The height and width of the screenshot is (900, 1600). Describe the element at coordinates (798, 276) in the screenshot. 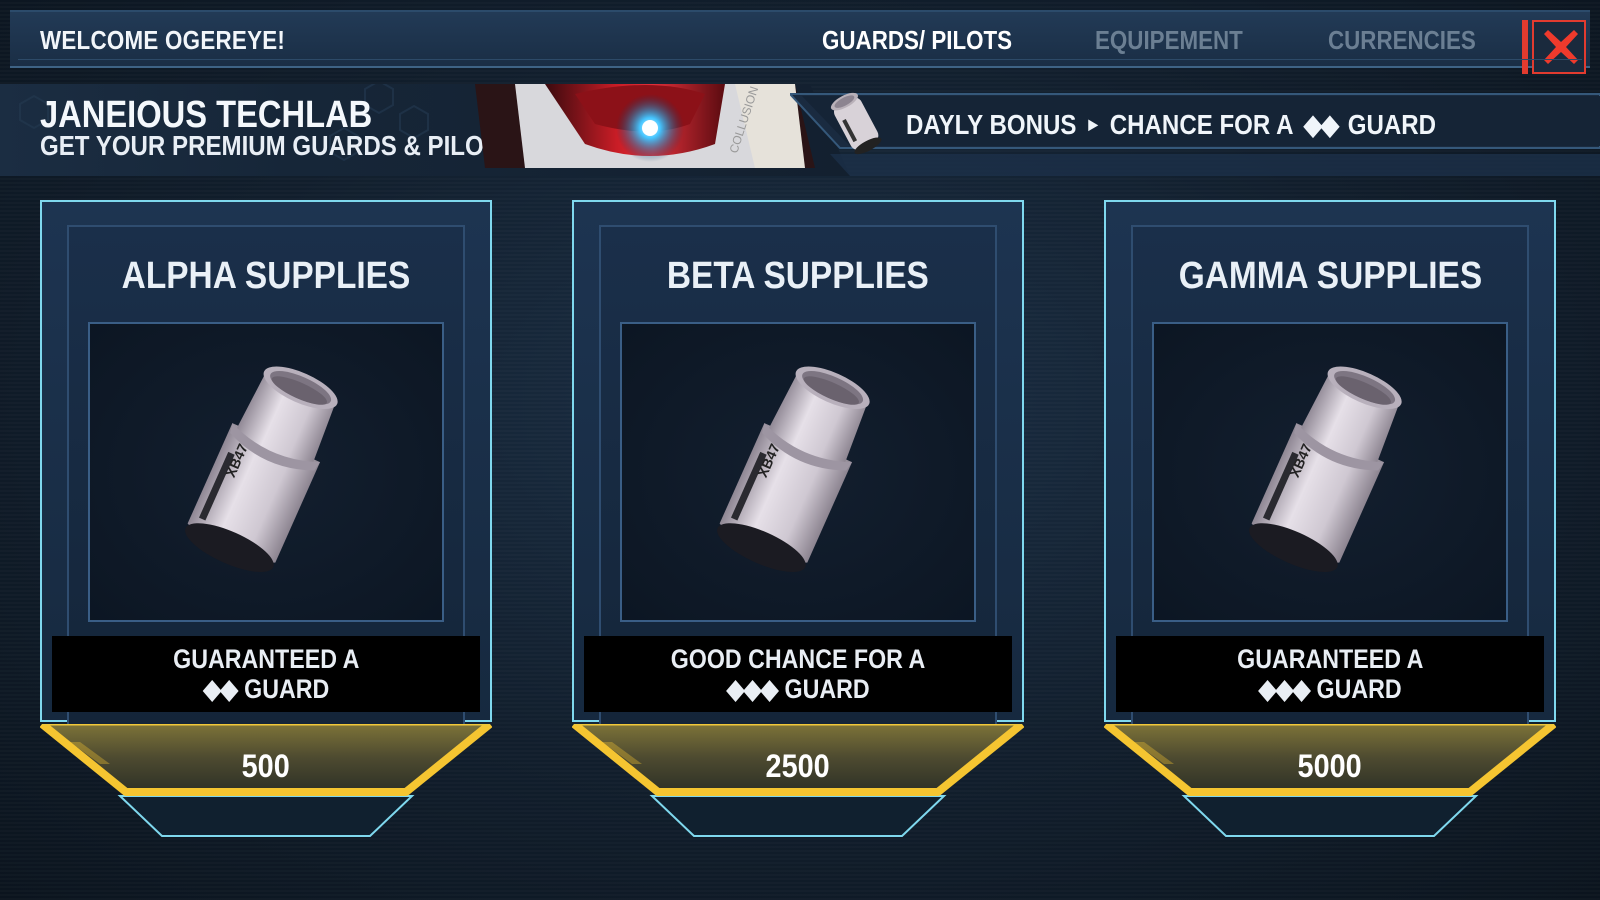

I see `card-title-beta: BETA SUPPLIES` at that location.